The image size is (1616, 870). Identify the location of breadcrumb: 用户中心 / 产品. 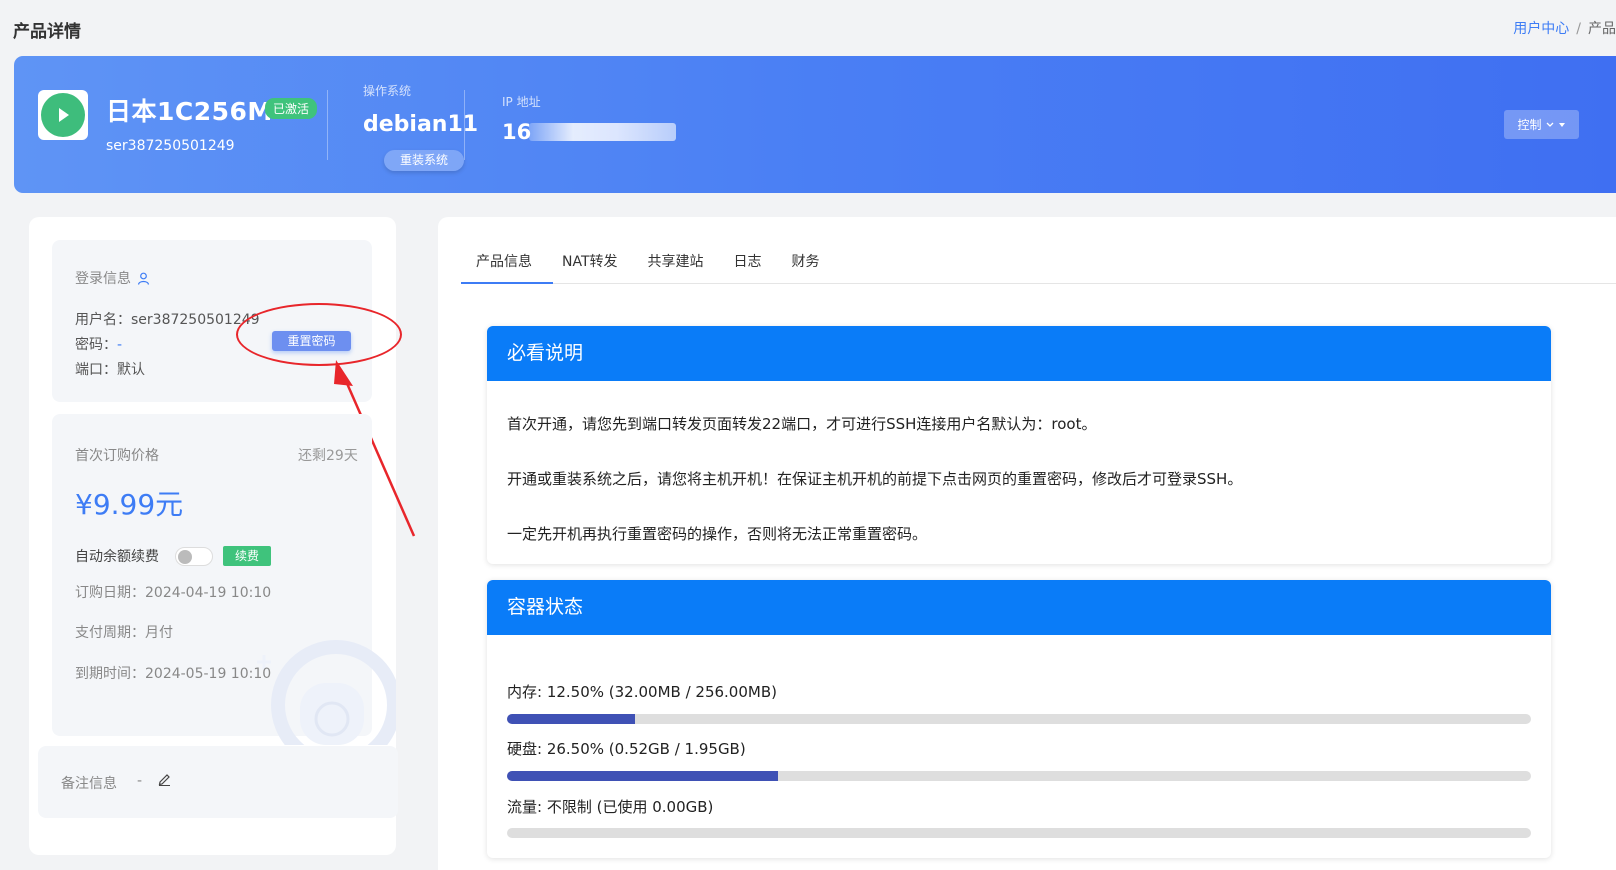
(1564, 28).